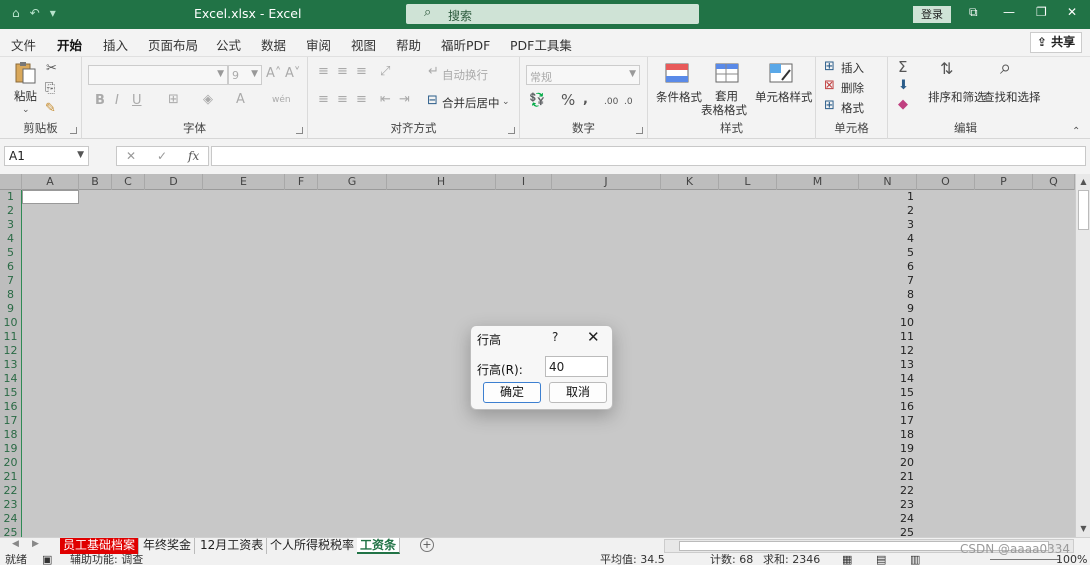 This screenshot has height=565, width=1090. What do you see at coordinates (593, 337) in the screenshot?
I see `close-icon: ✕` at bounding box center [593, 337].